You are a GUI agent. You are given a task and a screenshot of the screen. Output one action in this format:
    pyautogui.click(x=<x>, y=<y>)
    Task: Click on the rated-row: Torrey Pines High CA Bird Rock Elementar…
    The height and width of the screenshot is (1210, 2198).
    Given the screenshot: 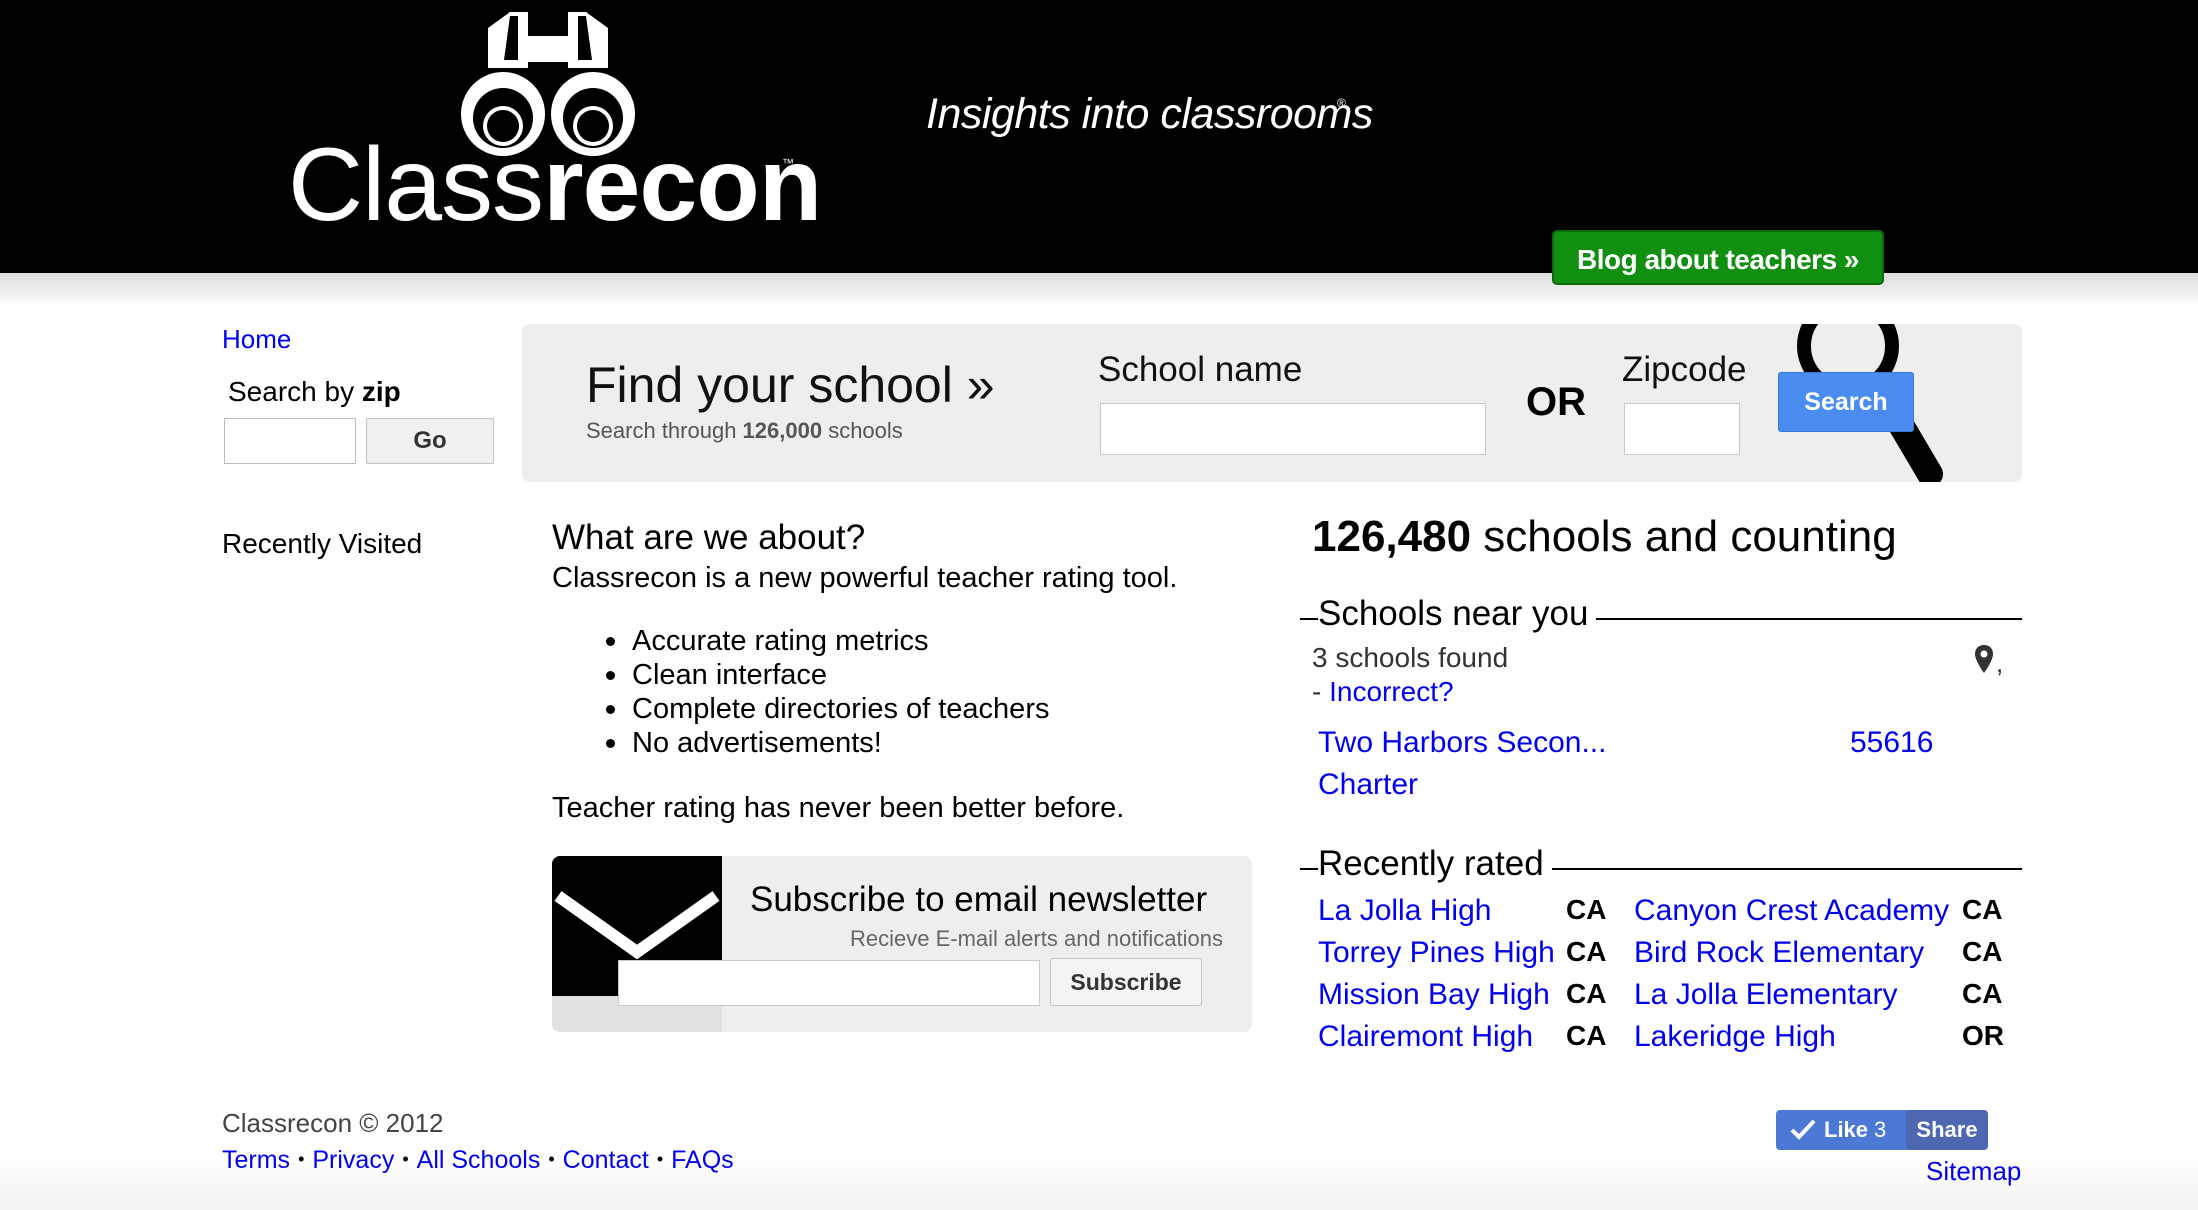 What is the action you would take?
    pyautogui.click(x=1663, y=957)
    